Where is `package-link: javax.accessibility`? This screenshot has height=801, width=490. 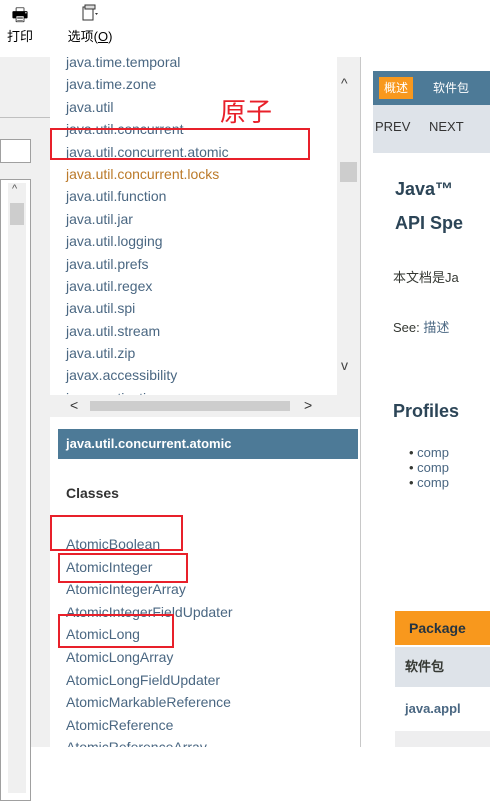
package-link: javax.accessibility is located at coordinates (147, 375).